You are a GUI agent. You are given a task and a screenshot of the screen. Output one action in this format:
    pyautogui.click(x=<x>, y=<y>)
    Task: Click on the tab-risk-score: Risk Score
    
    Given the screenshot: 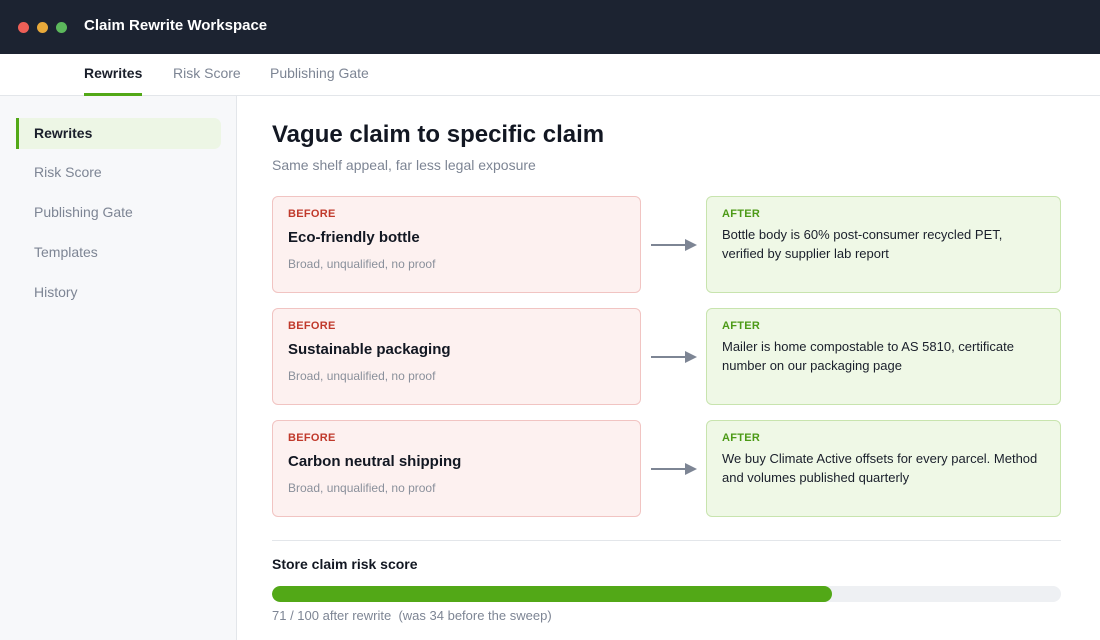 What is the action you would take?
    pyautogui.click(x=207, y=75)
    